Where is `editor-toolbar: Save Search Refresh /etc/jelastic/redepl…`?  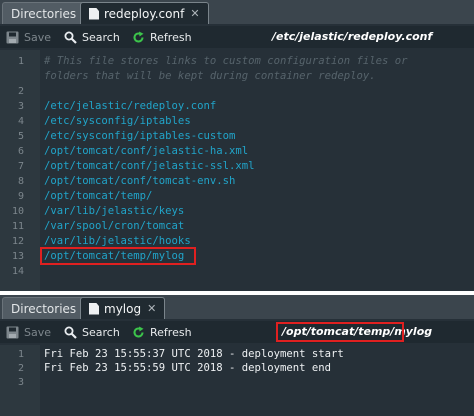
editor-toolbar: Save Search Refresh /etc/jelastic/redepl… is located at coordinates (237, 37).